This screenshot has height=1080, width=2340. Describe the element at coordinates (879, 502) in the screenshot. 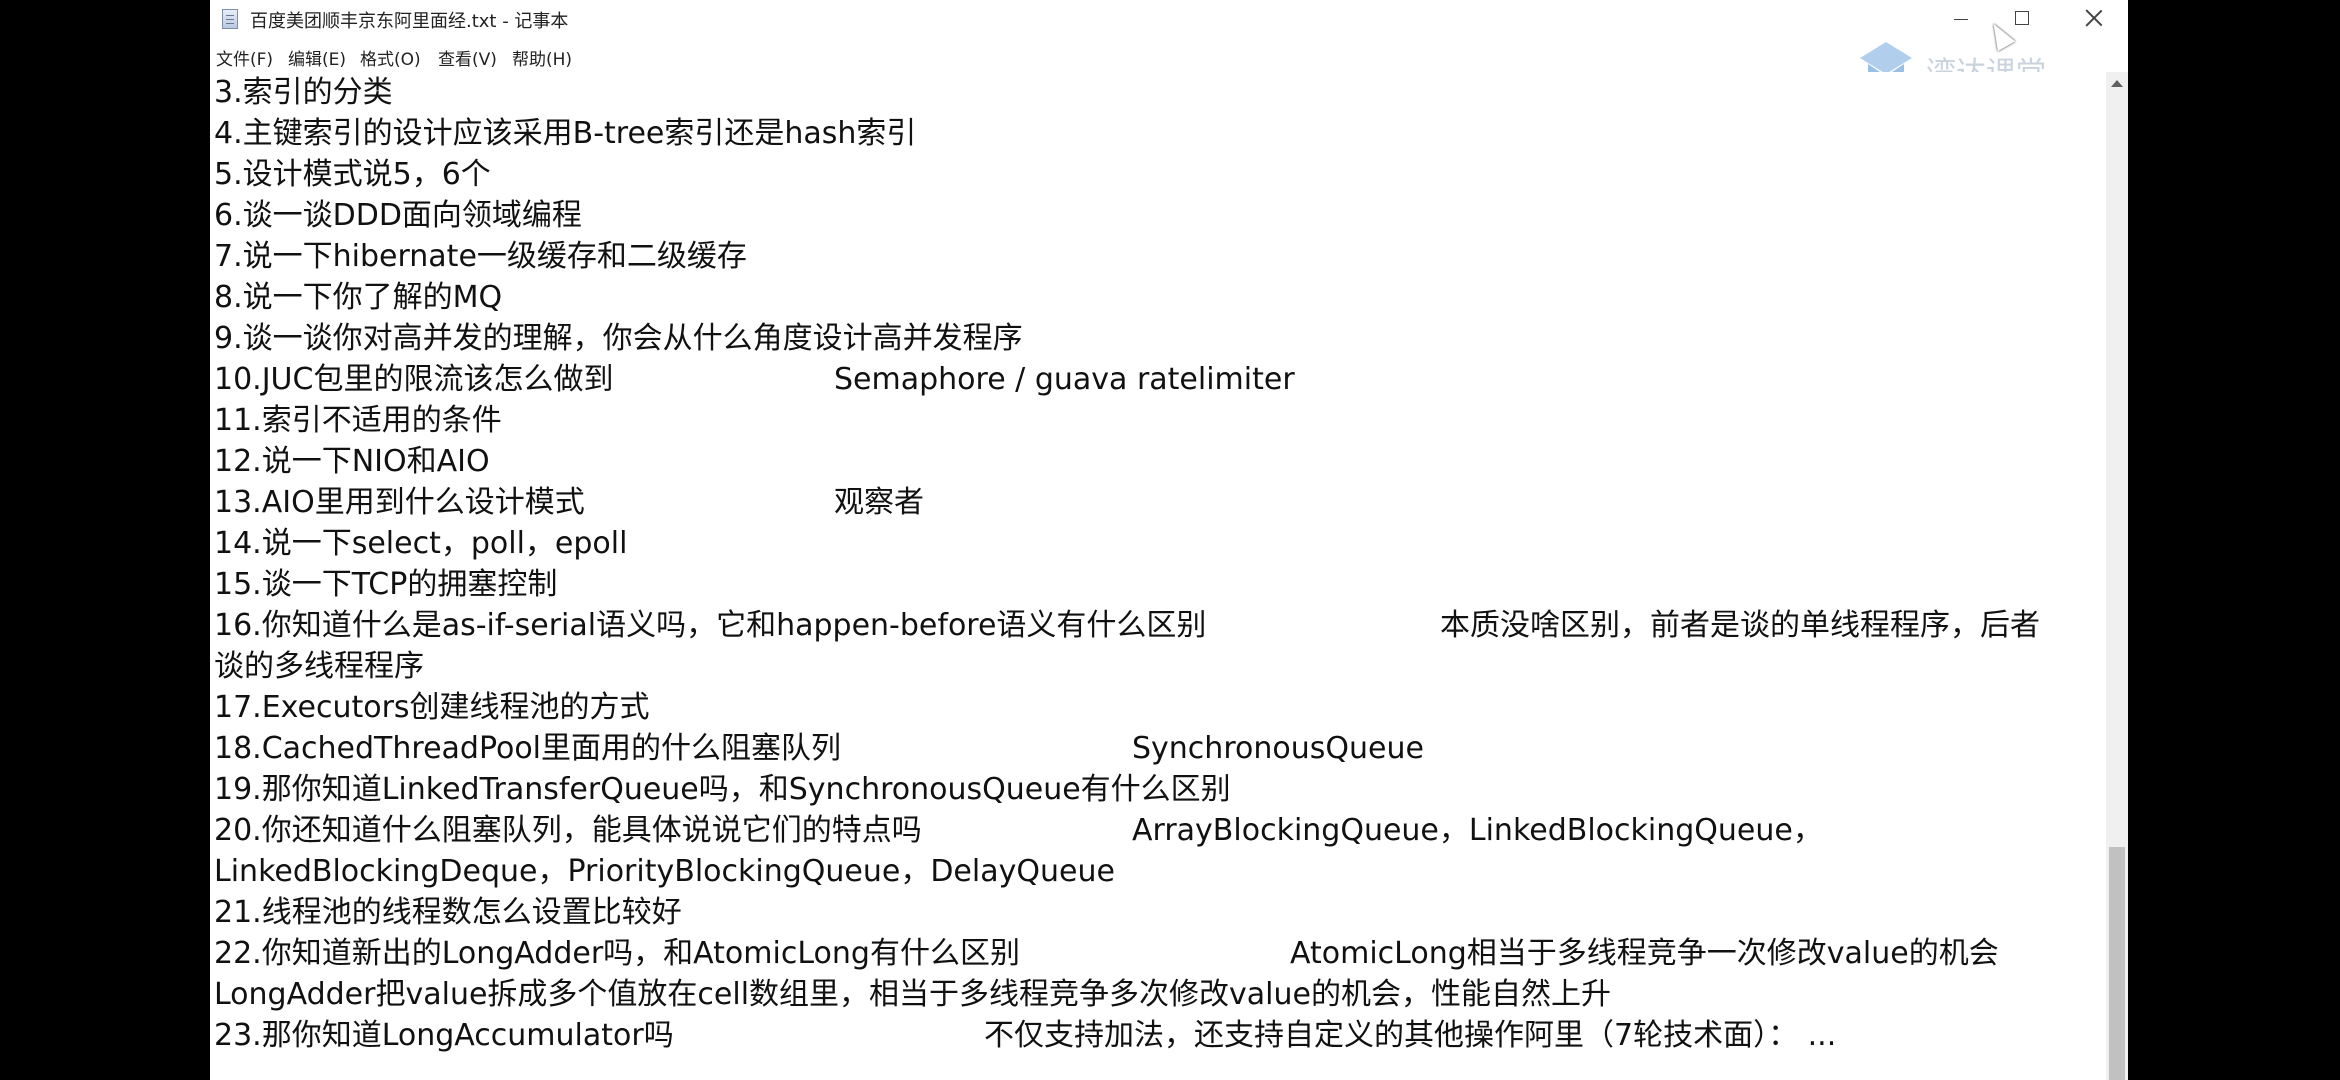

I see `answer-text: 观察者` at that location.